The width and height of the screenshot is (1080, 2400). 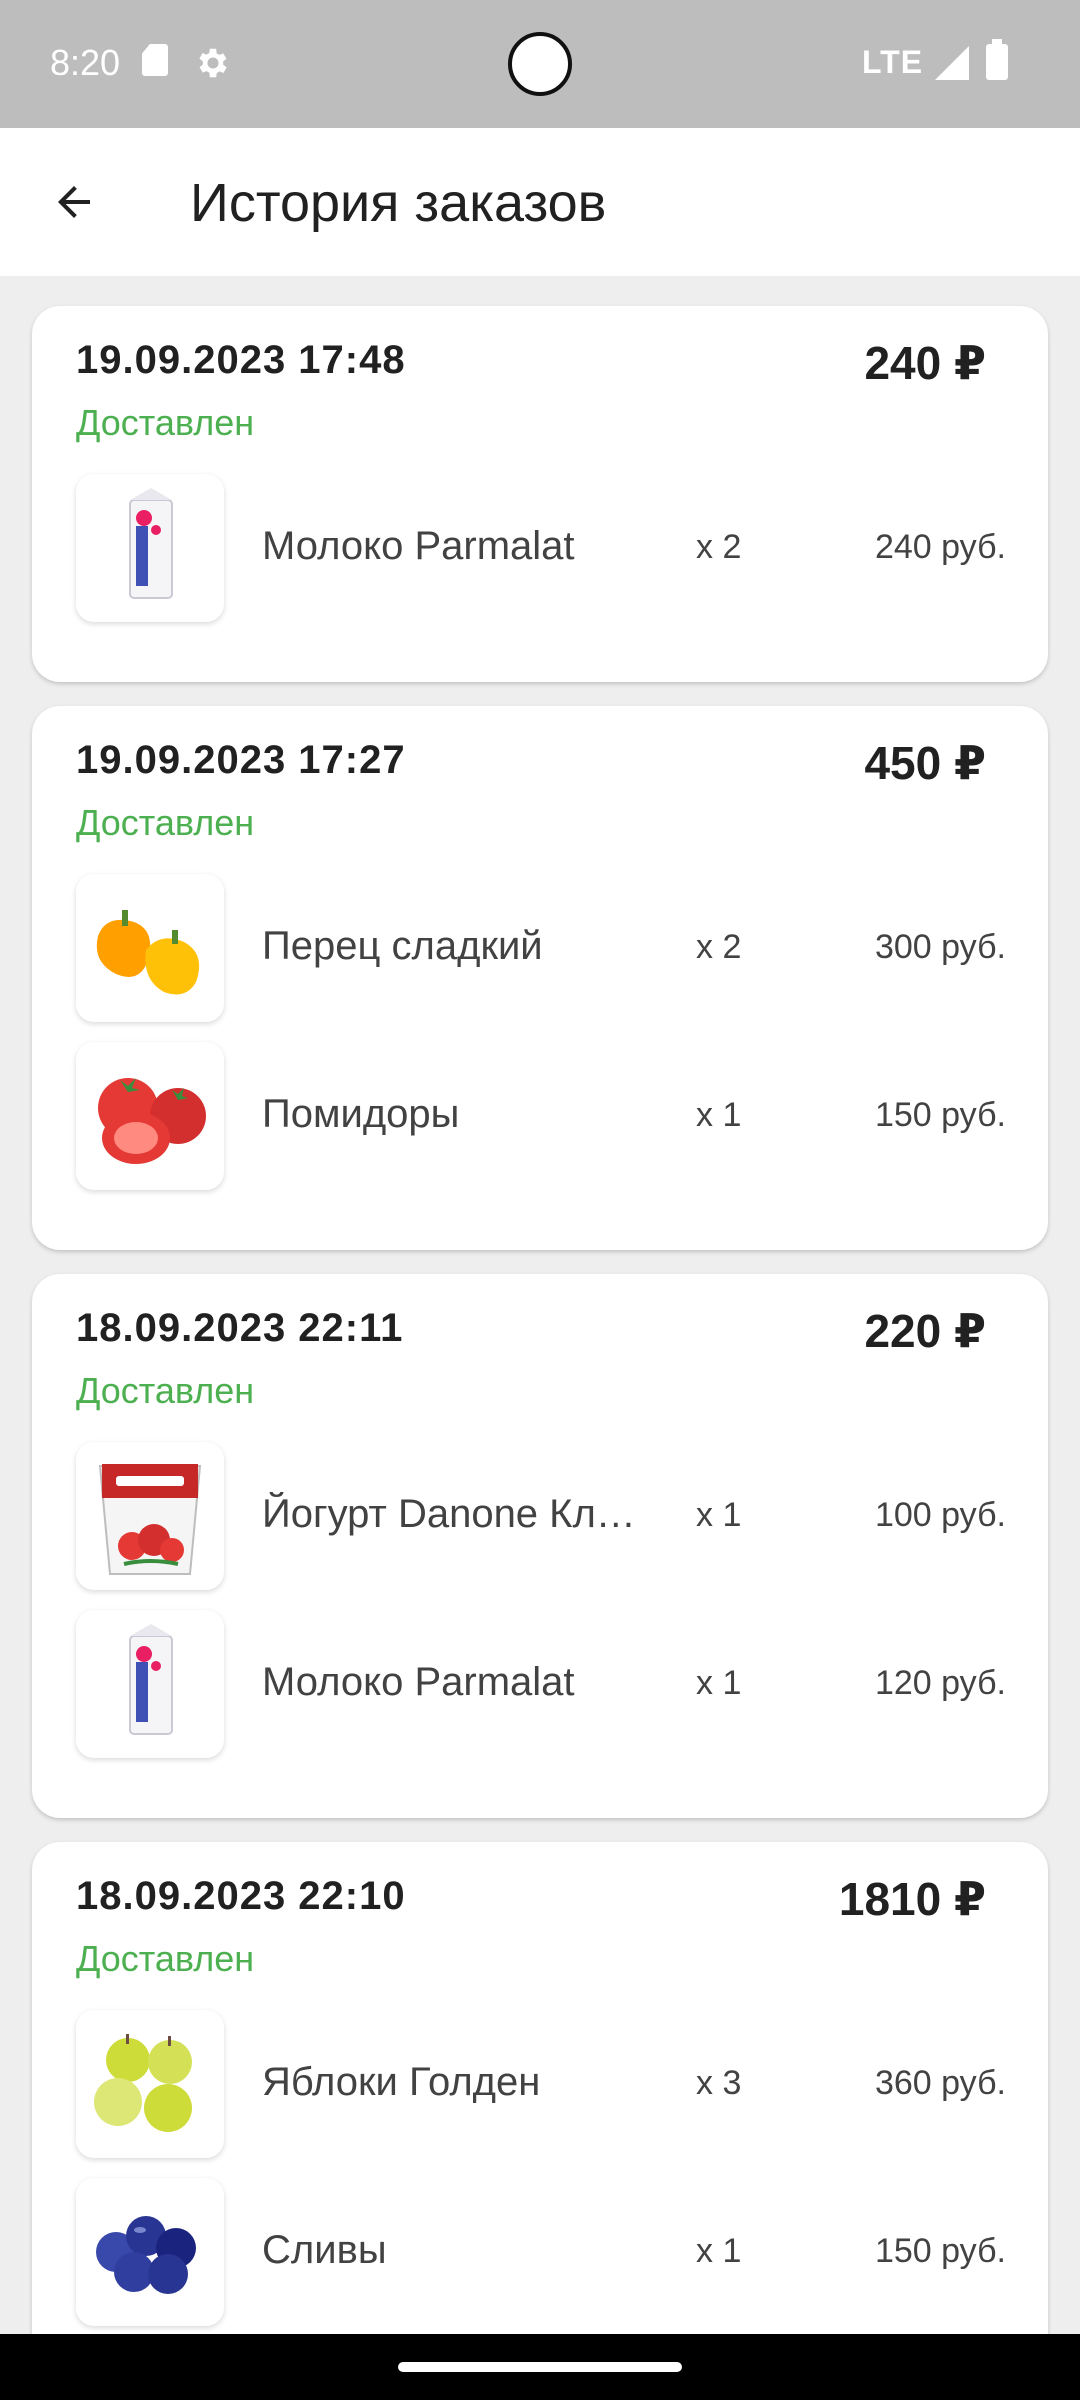 What do you see at coordinates (150, 2084) in the screenshot?
I see `apple-icon` at bounding box center [150, 2084].